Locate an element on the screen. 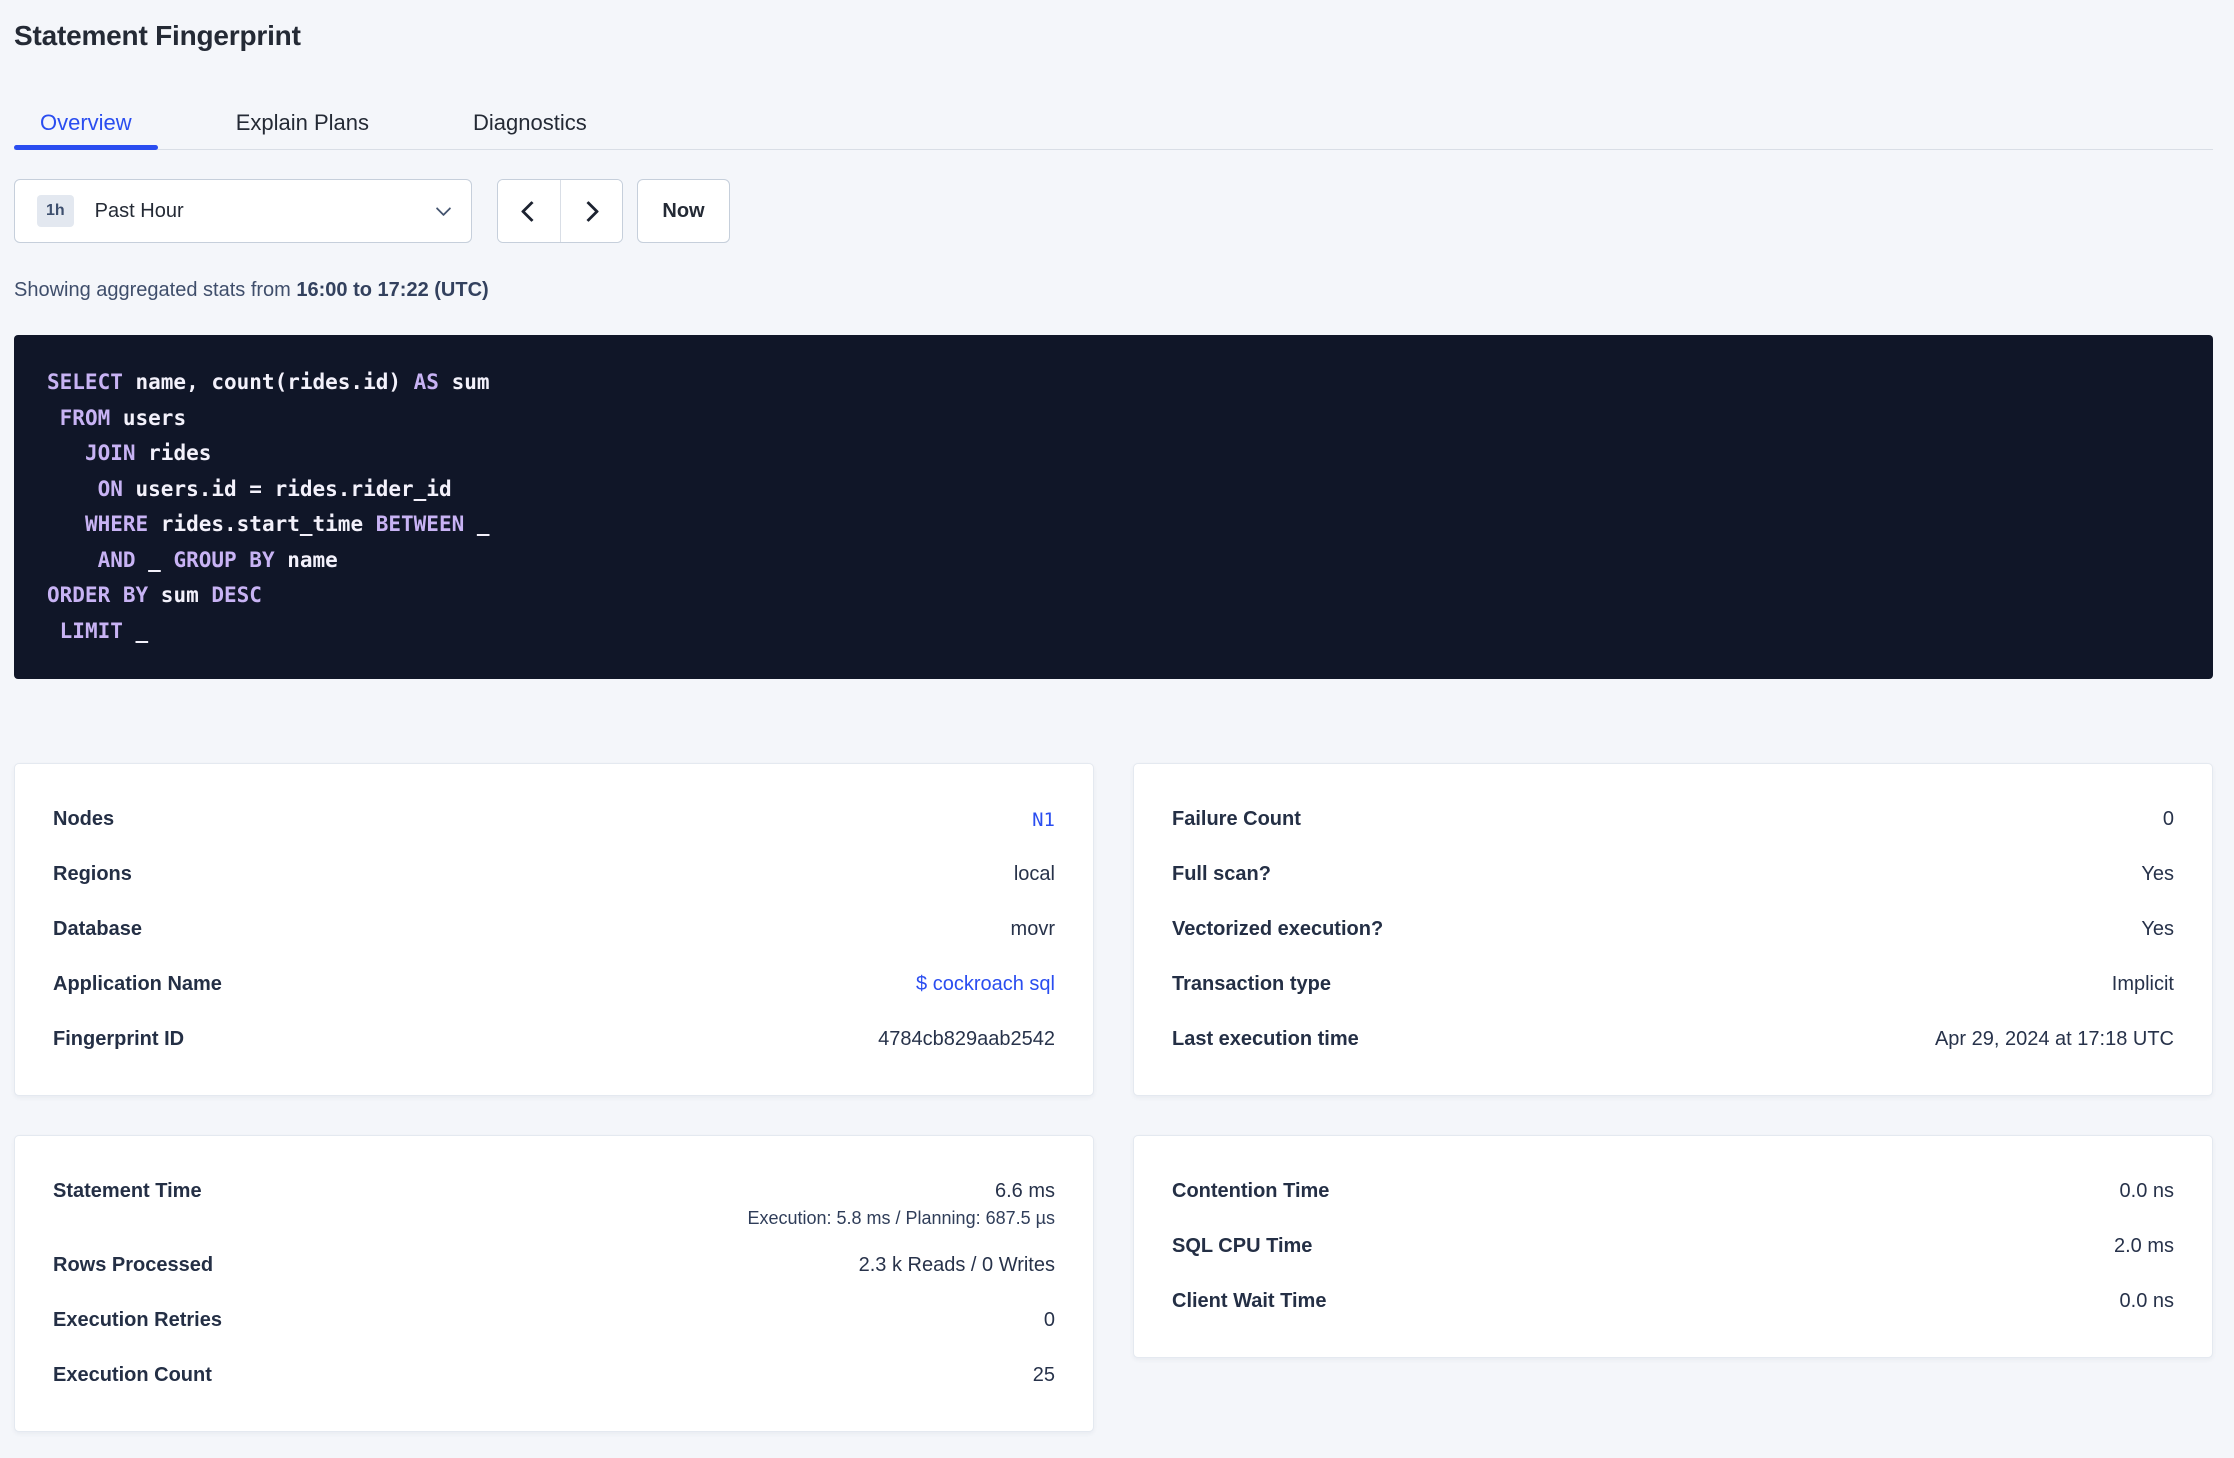 This screenshot has height=1458, width=2234. row-value-link: $ cockroach sql is located at coordinates (985, 984).